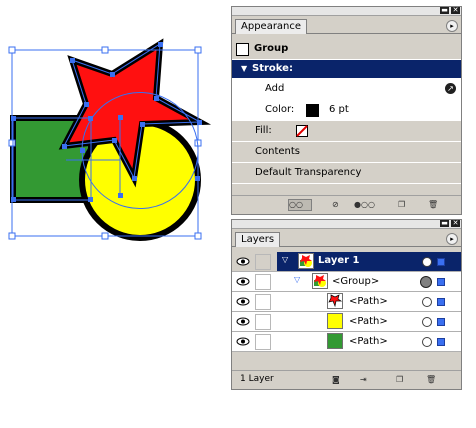 The width and height of the screenshot is (476, 428). I want to click on triangle-down-icon: ▼, so click(244, 69).